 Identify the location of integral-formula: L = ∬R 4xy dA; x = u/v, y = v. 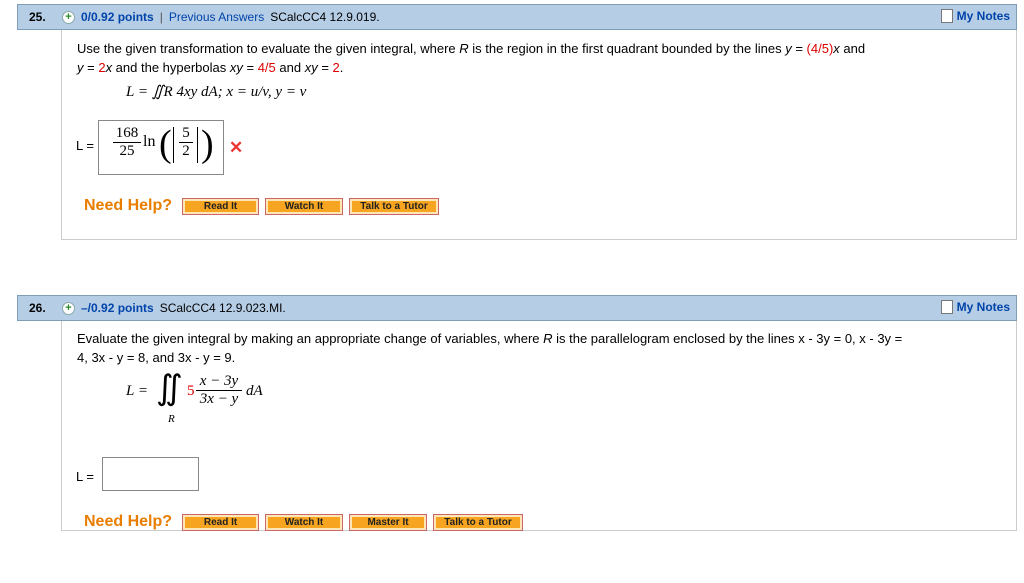
(216, 92).